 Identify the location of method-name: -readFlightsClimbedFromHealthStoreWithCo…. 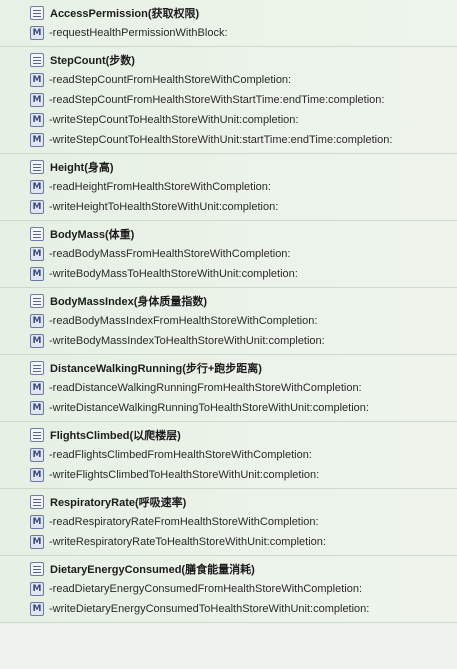
(180, 455).